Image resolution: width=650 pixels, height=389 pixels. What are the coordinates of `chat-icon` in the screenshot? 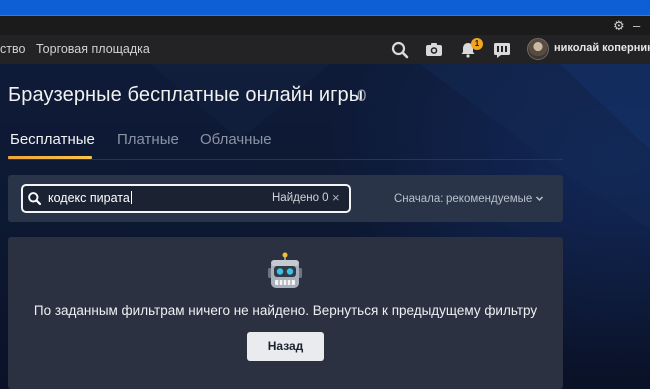 It's located at (502, 50).